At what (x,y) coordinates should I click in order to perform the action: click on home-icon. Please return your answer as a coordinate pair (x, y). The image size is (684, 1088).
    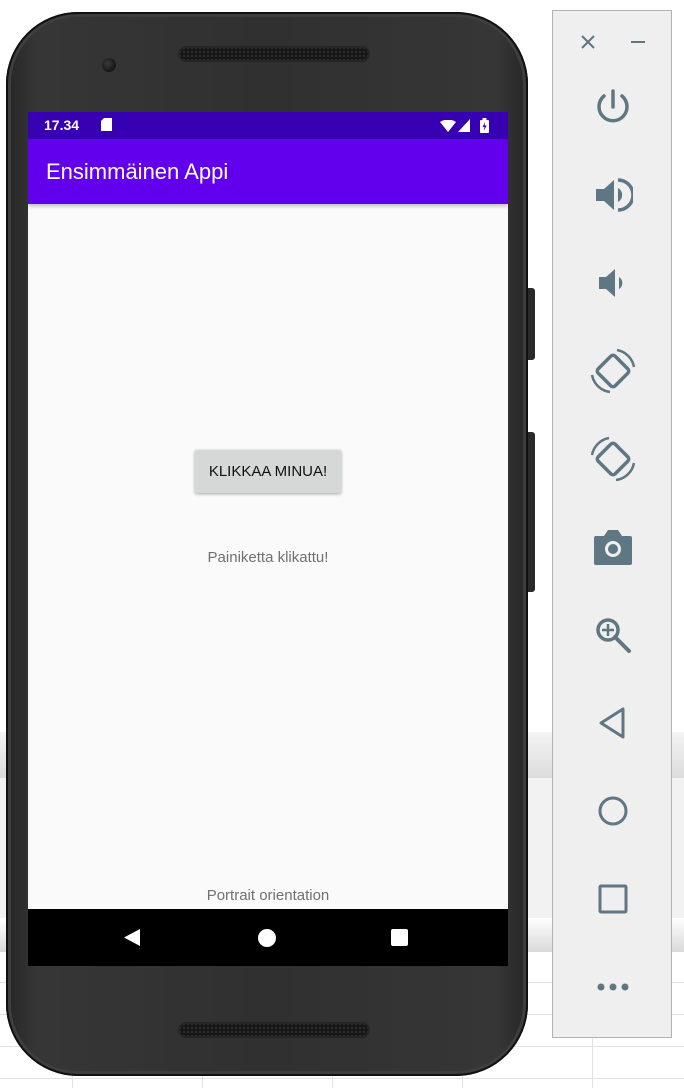
    Looking at the image, I should click on (613, 811).